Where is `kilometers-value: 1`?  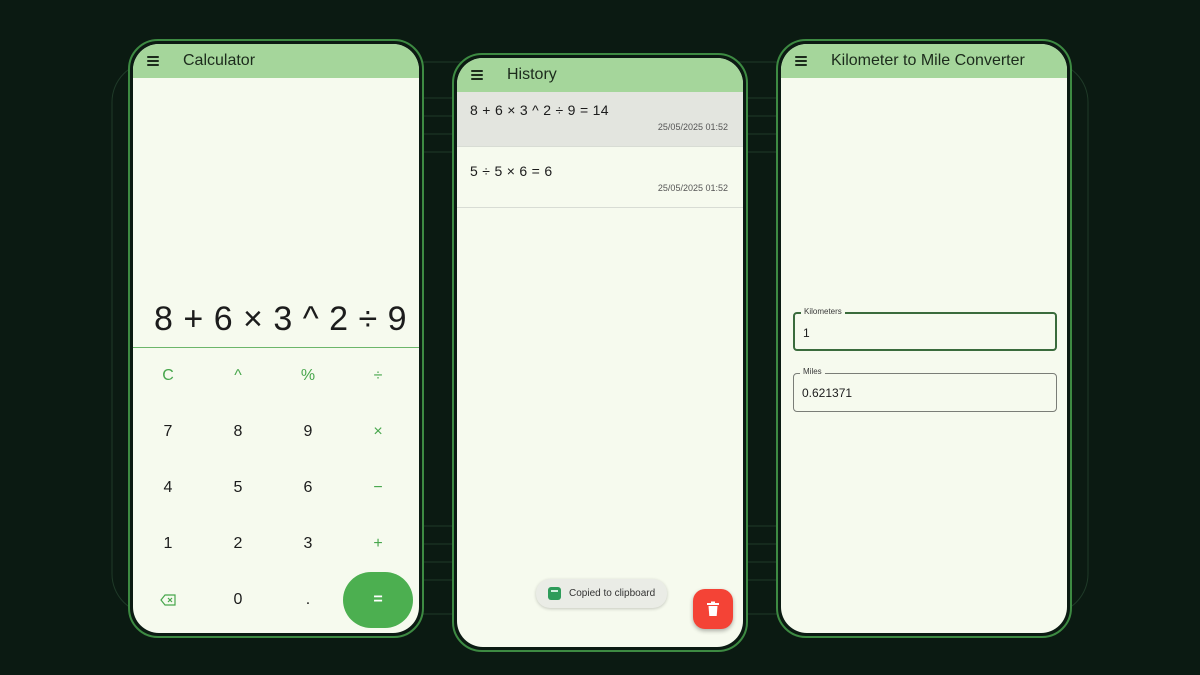
kilometers-value: 1 is located at coordinates (806, 333).